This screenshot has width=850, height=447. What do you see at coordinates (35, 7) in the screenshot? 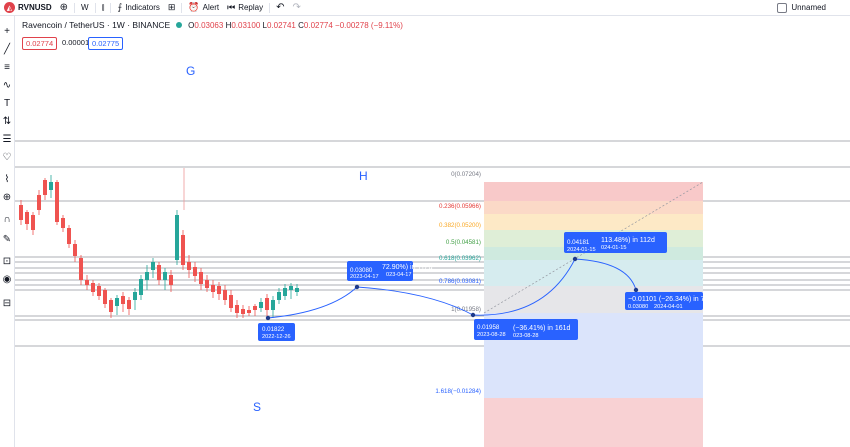
I see `symbol-label: RVNUSD` at bounding box center [35, 7].